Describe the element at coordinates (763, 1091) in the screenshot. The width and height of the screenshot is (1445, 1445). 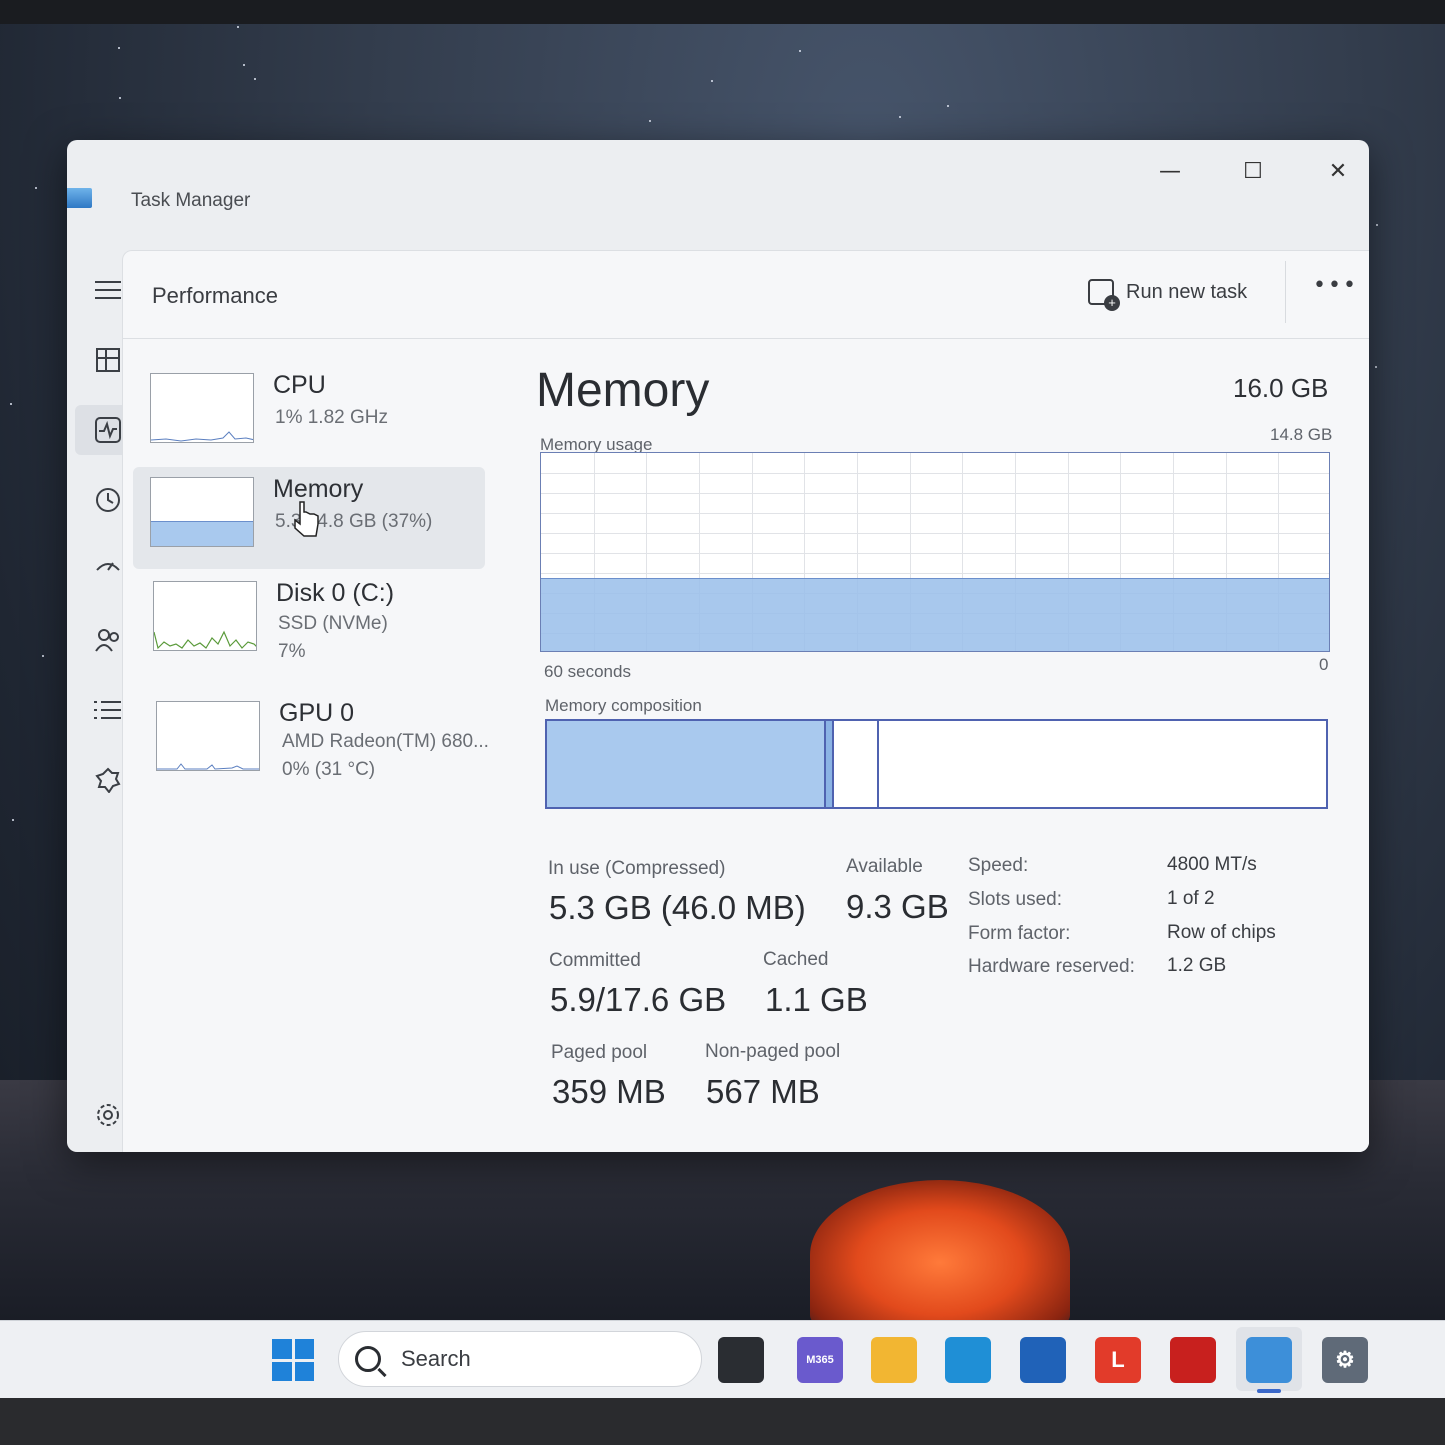
I see `non-paged-pool-value: 567 MB` at that location.